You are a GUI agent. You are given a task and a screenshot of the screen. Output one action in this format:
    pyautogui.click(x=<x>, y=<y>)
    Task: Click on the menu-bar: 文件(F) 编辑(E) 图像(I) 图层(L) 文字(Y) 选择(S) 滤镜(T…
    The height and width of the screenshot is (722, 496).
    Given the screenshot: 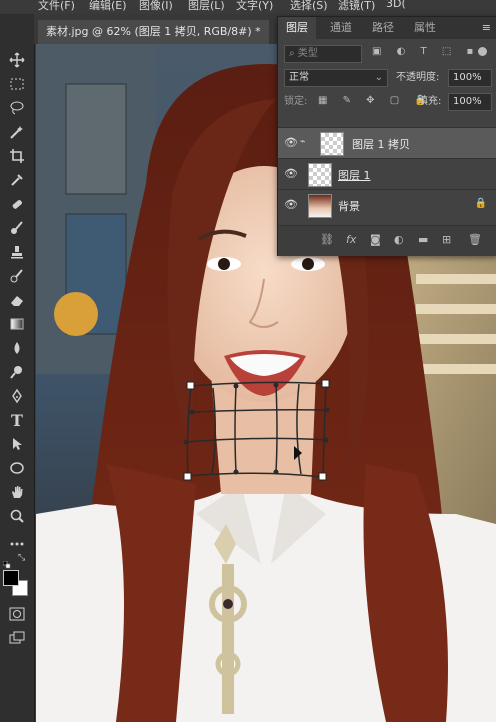 What is the action you would take?
    pyautogui.click(x=248, y=7)
    